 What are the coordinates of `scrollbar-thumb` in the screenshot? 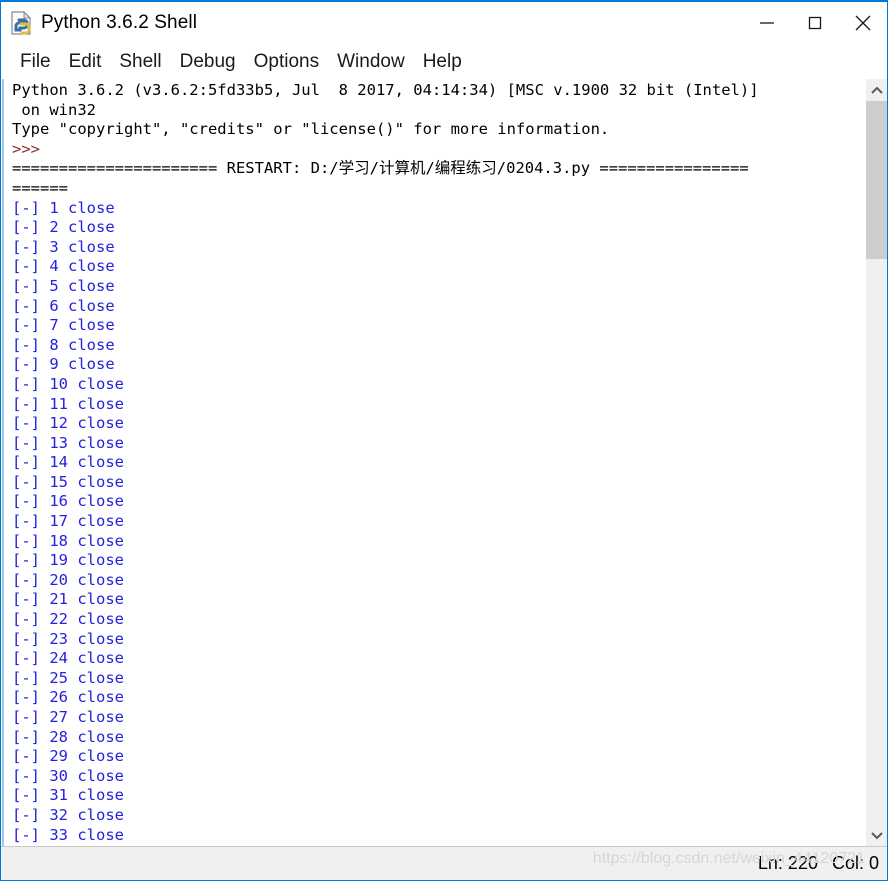 It's located at (876, 180).